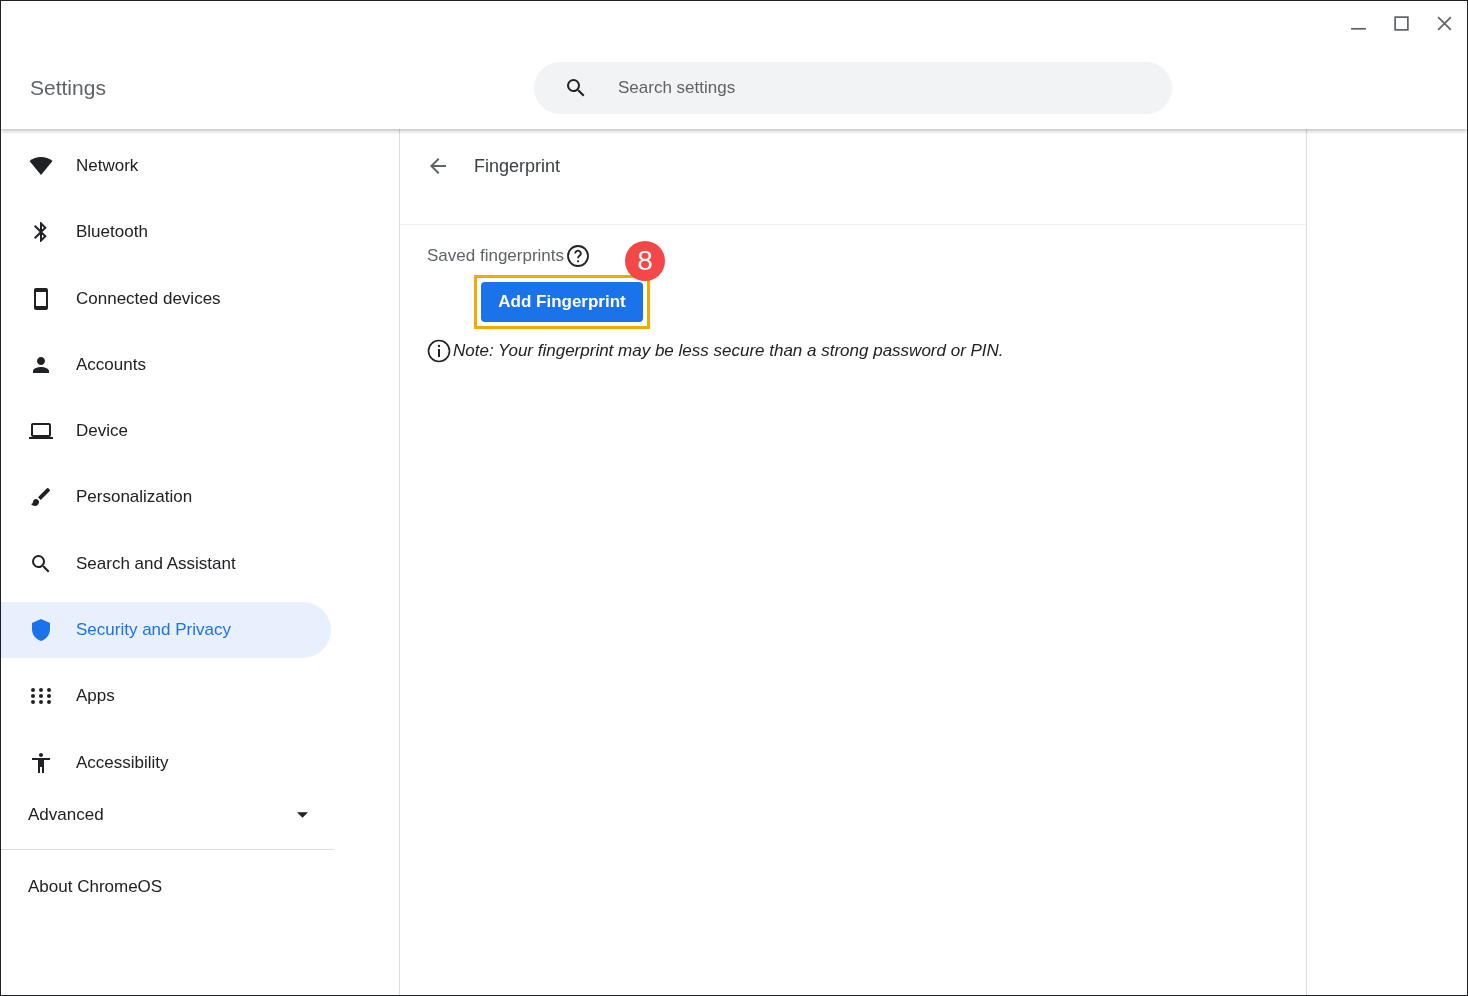 The image size is (1468, 996). I want to click on window-title: Settings, so click(68, 88).